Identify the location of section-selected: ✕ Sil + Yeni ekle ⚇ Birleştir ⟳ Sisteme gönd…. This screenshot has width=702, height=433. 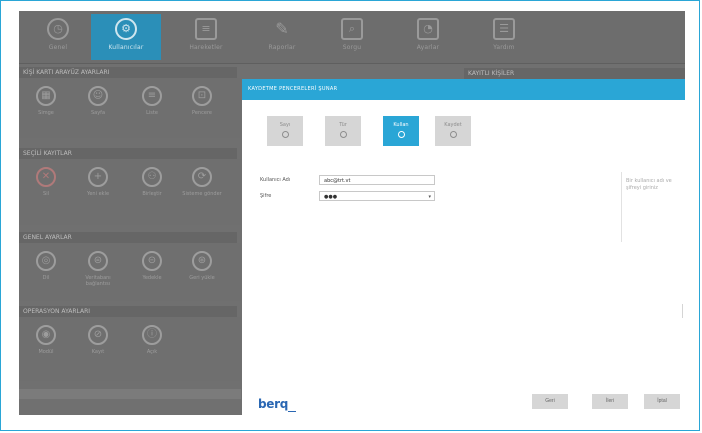
(130, 192).